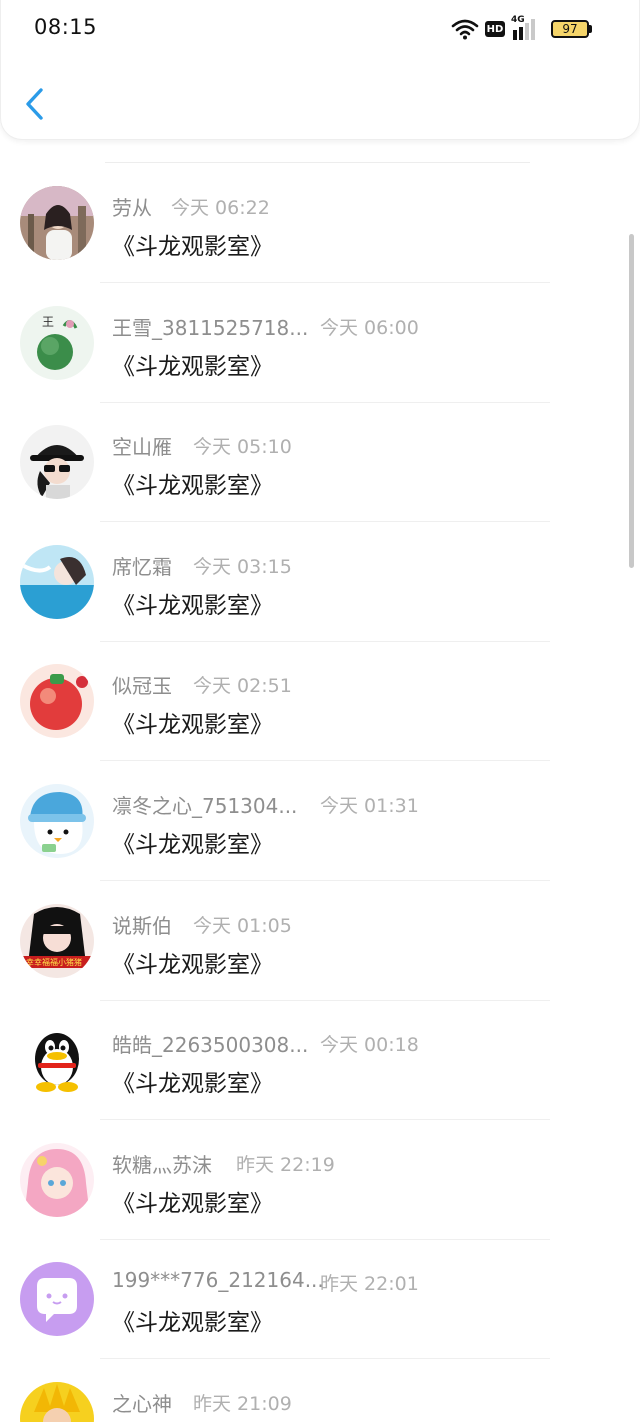 This screenshot has height=1422, width=640. I want to click on message-row: 王 王雪_3811525718... 今天 06:00 《斗龙观影室》, so click(320, 343).